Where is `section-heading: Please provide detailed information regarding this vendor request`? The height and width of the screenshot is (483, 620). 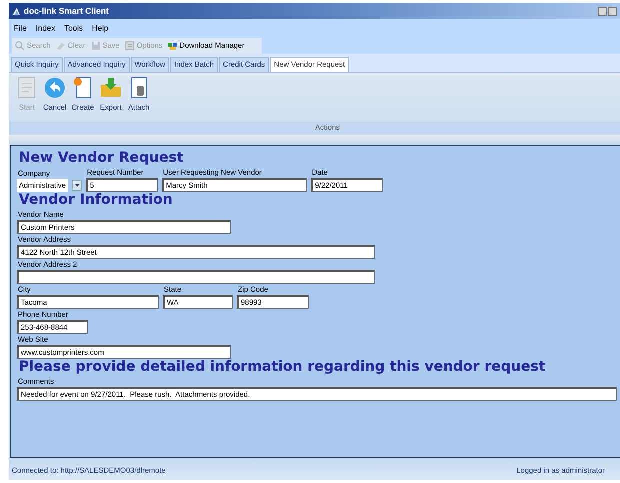 section-heading: Please provide detailed information regarding this vendor request is located at coordinates (283, 367).